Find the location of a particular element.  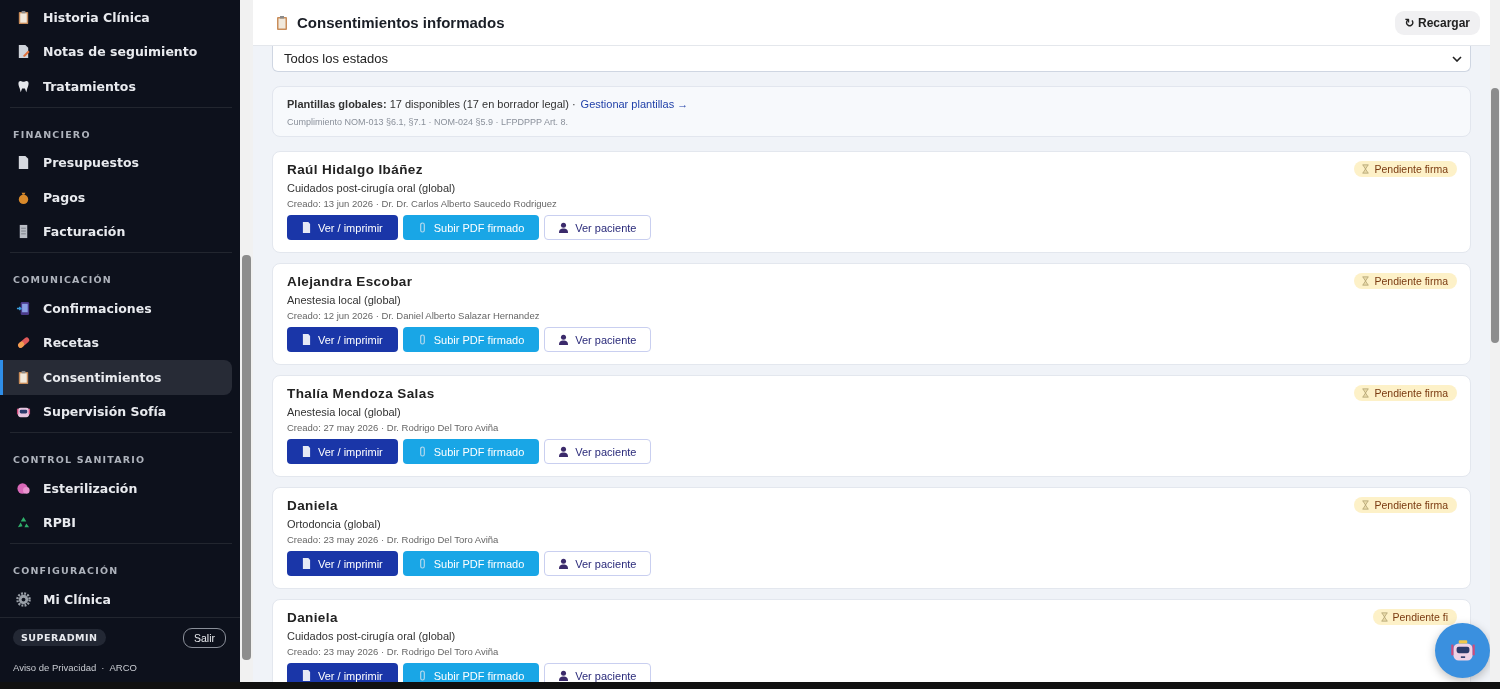

logout-button: Salir is located at coordinates (204, 637).